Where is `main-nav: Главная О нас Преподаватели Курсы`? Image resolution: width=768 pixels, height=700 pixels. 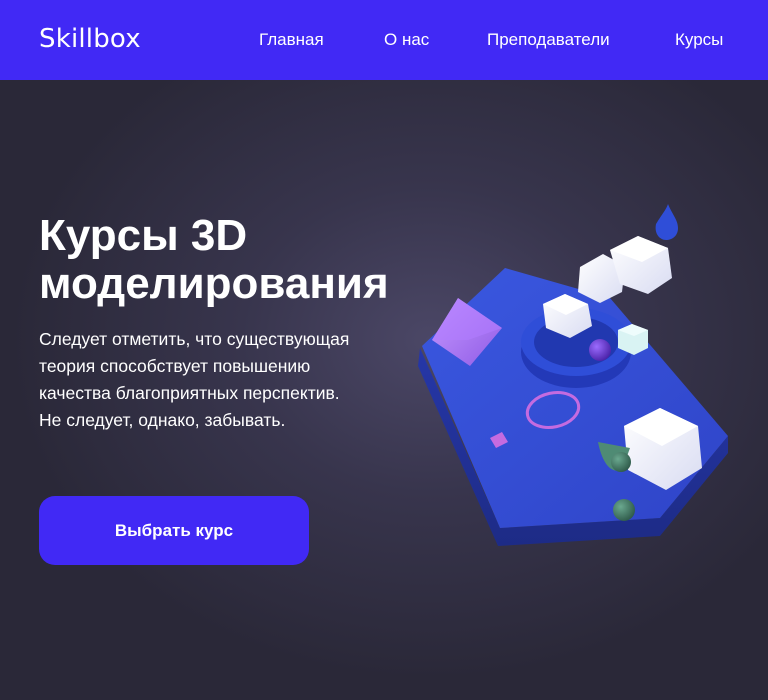 main-nav: Главная О нас Преподаватели Курсы is located at coordinates (384, 41).